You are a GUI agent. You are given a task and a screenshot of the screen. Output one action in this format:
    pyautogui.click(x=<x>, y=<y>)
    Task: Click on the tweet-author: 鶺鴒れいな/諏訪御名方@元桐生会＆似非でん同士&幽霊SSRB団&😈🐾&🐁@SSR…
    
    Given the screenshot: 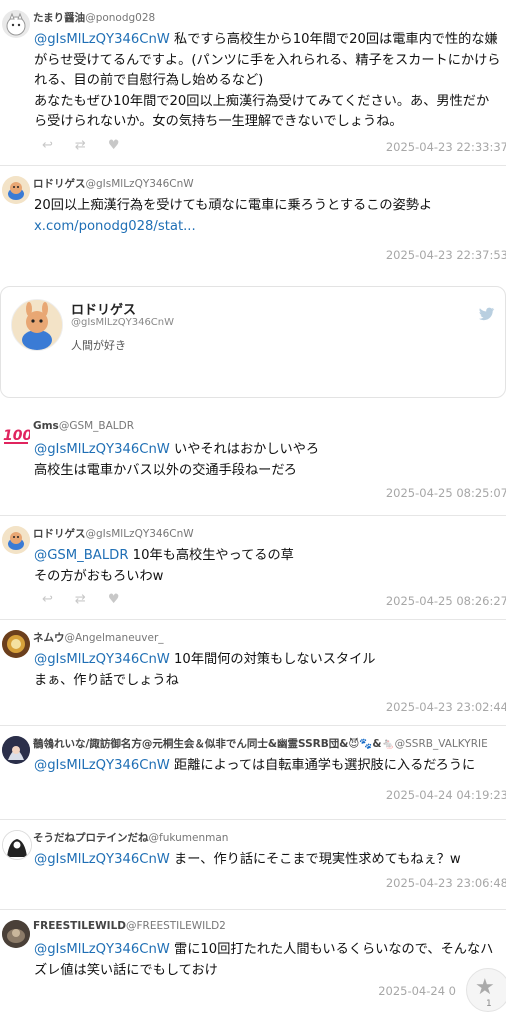 What is the action you would take?
    pyautogui.click(x=260, y=743)
    